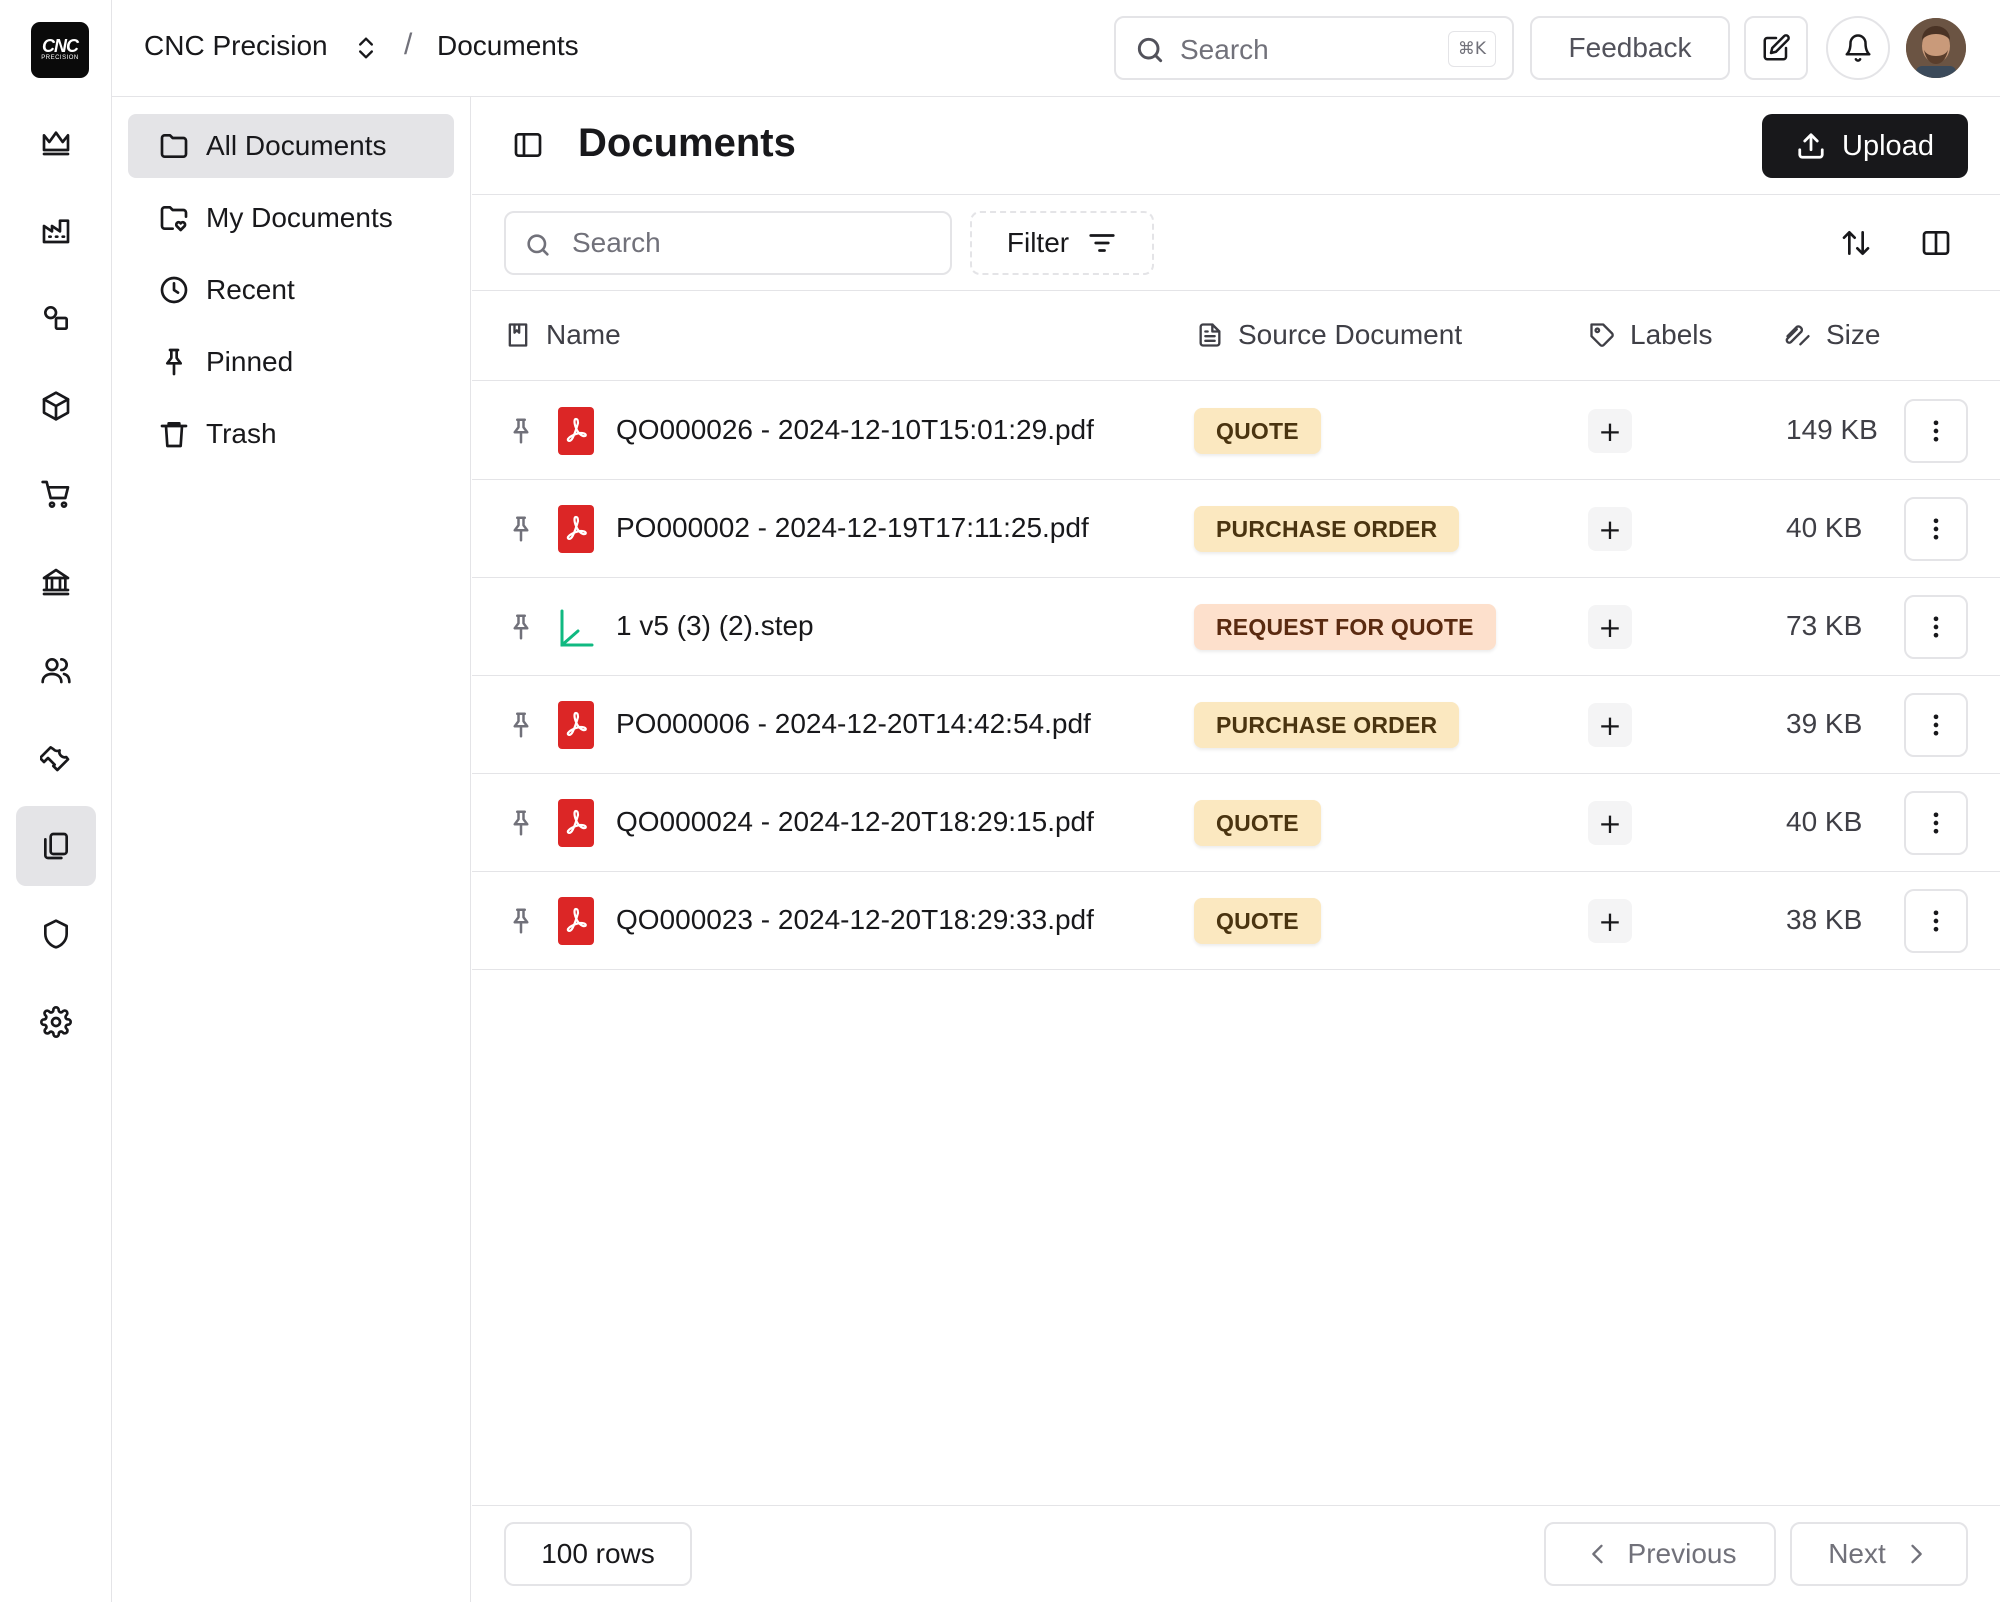 The height and width of the screenshot is (1602, 2000). What do you see at coordinates (1797, 335) in the screenshot?
I see `paperclip-tag-icon` at bounding box center [1797, 335].